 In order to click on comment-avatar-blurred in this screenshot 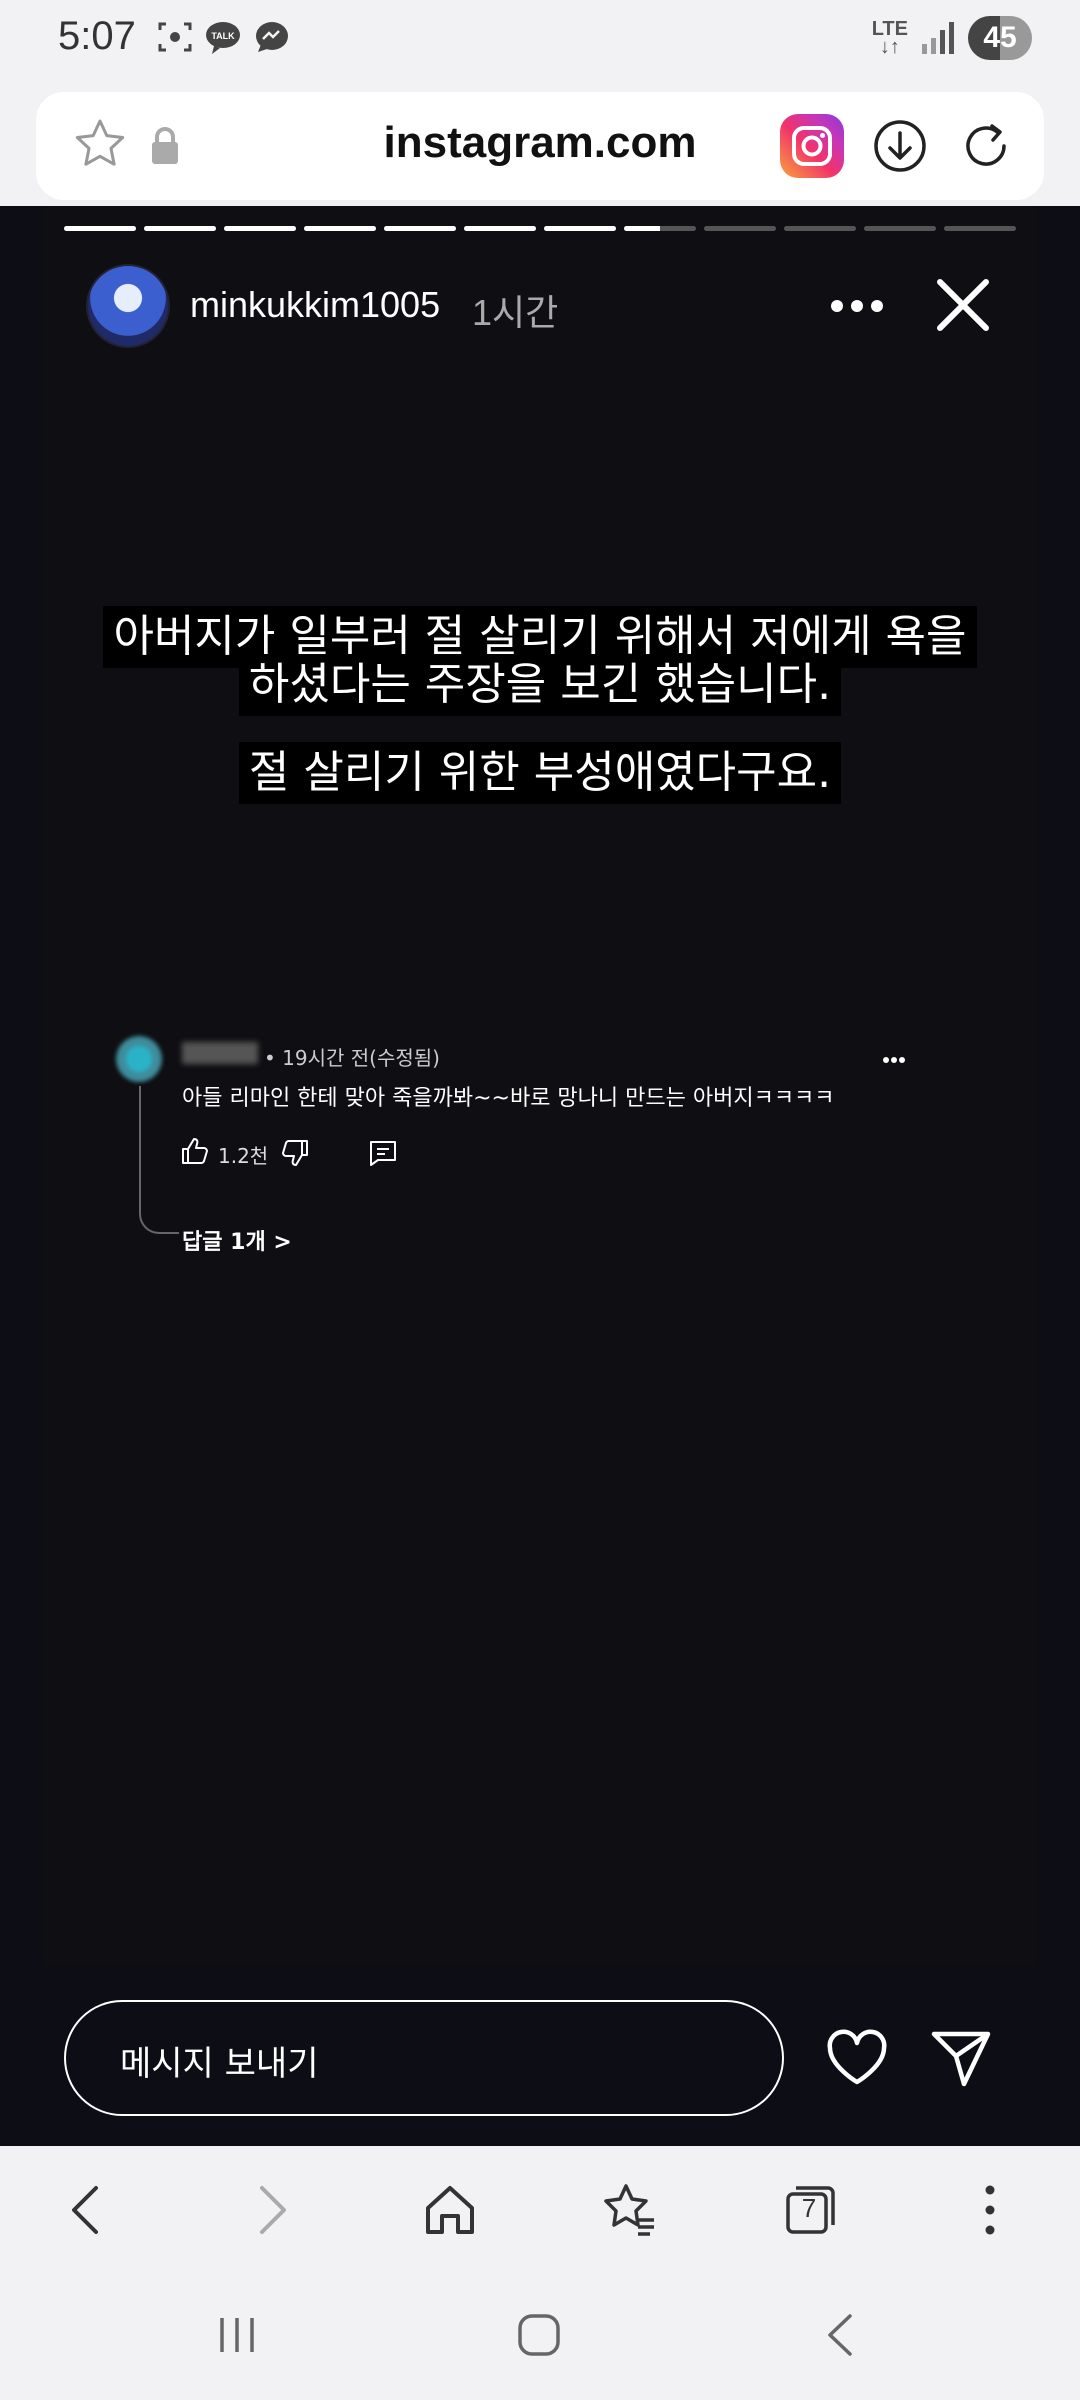, I will do `click(139, 1059)`.